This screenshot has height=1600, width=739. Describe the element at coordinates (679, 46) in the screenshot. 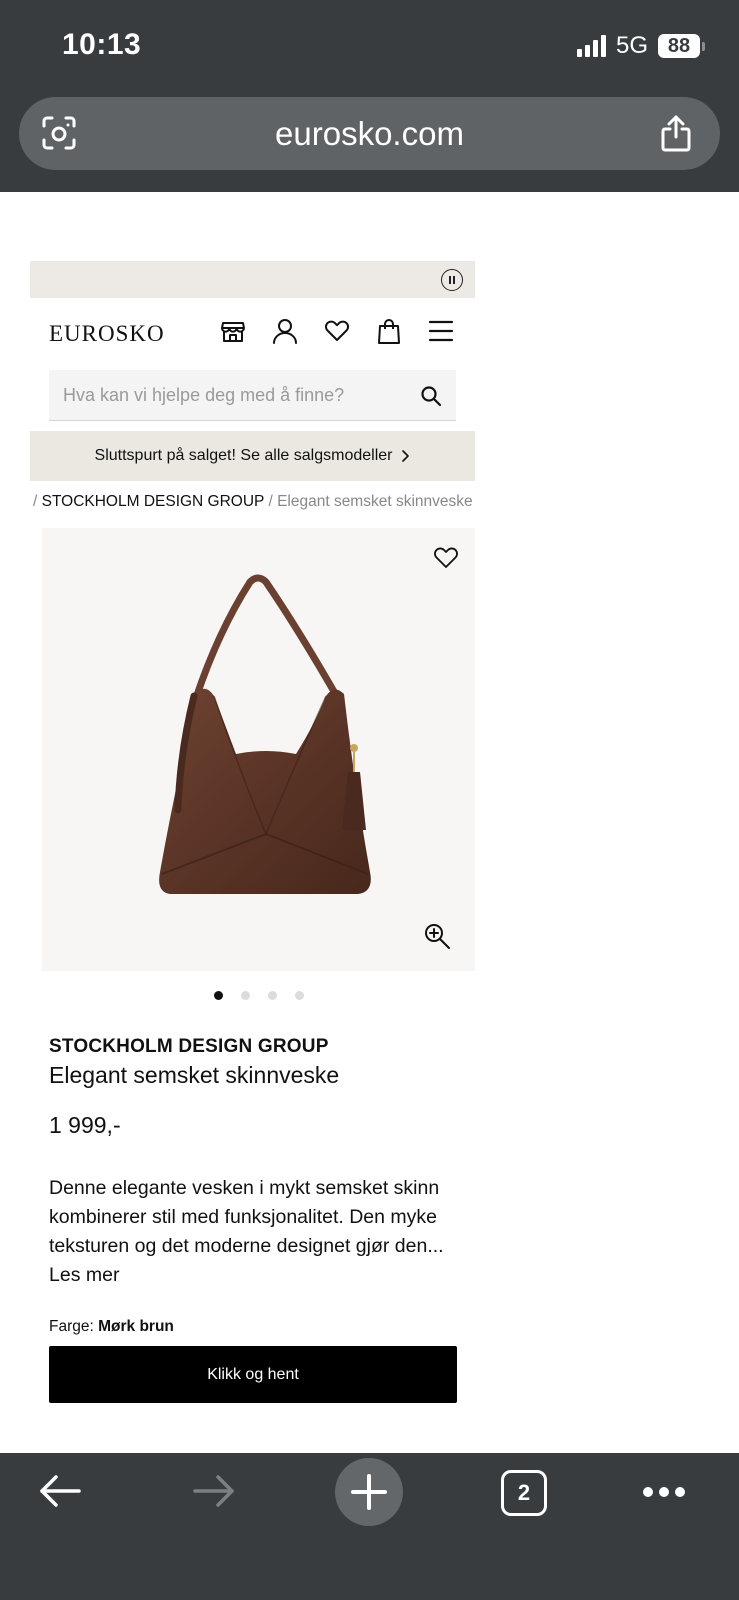

I see `battery-level: 88` at that location.